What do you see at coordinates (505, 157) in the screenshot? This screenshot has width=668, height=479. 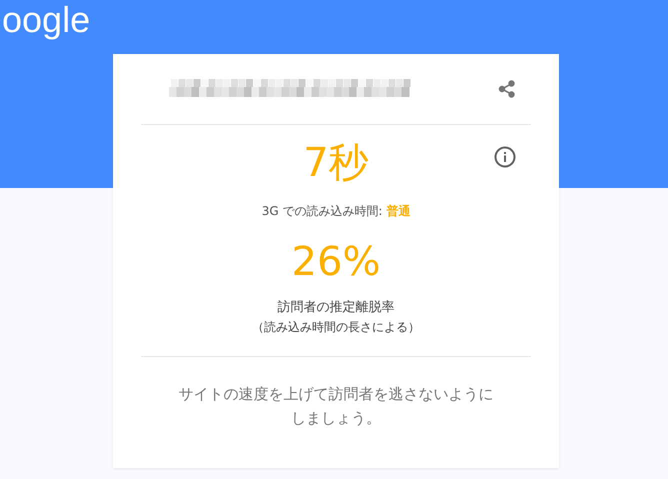 I see `info-icon` at bounding box center [505, 157].